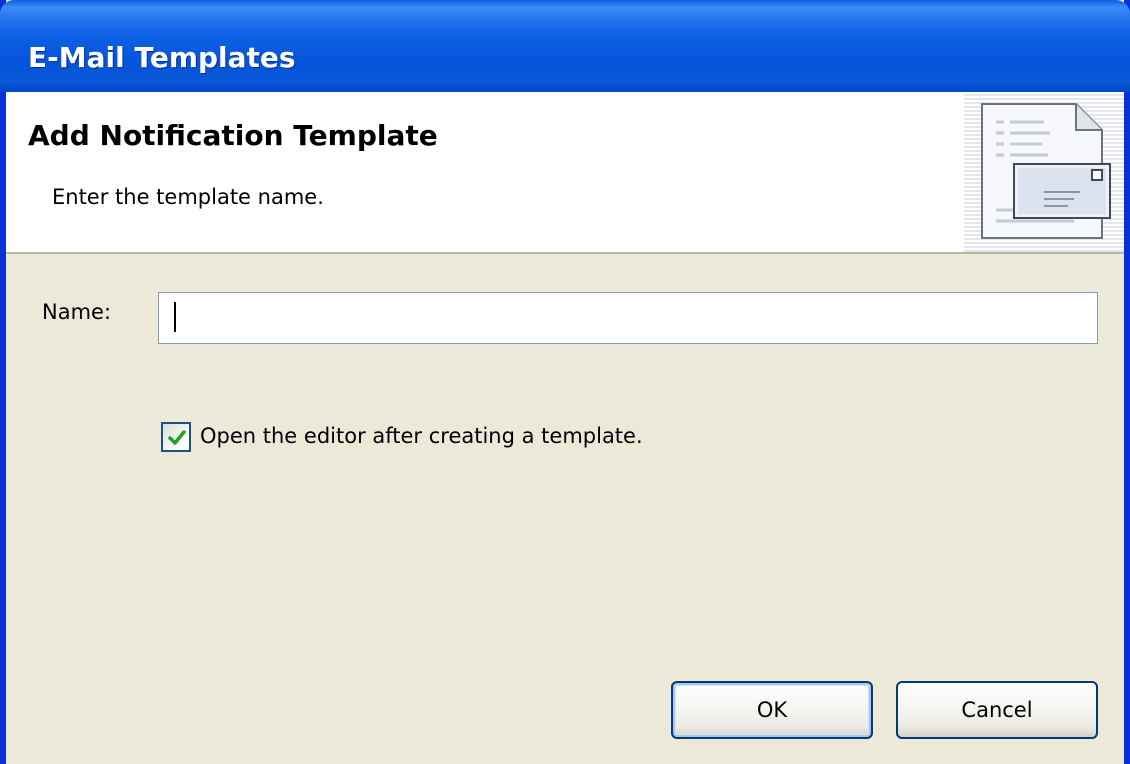 The image size is (1130, 764). I want to click on ok-button: OK, so click(772, 710).